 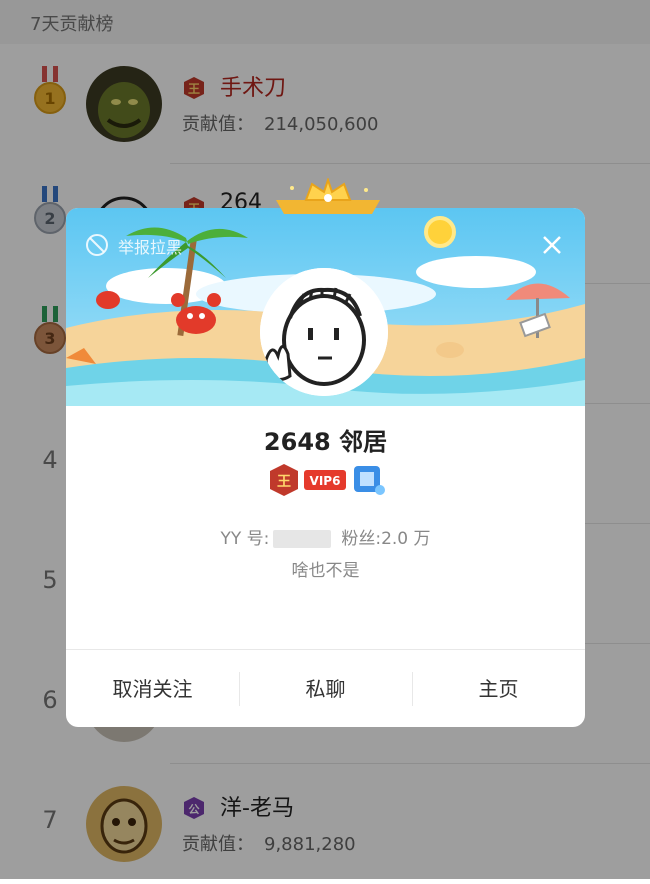 What do you see at coordinates (325, 571) in the screenshot?
I see `profile-signature: 啥也不是` at bounding box center [325, 571].